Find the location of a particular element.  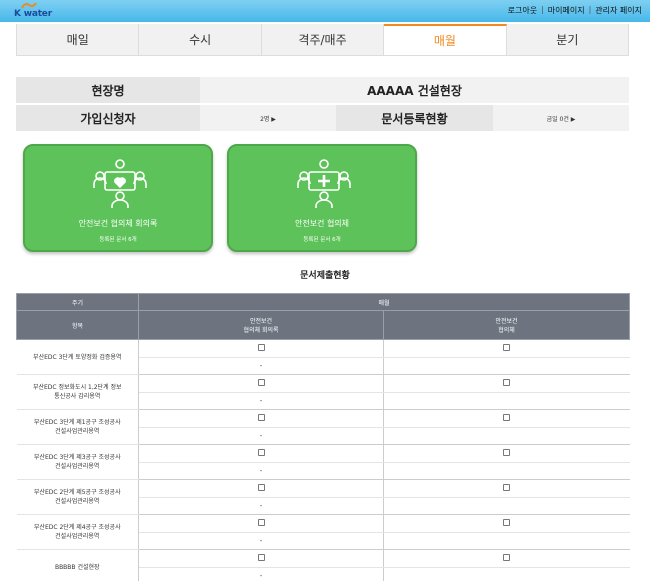

card-title: 안전보건 협의체 회의록 is located at coordinates (118, 223).